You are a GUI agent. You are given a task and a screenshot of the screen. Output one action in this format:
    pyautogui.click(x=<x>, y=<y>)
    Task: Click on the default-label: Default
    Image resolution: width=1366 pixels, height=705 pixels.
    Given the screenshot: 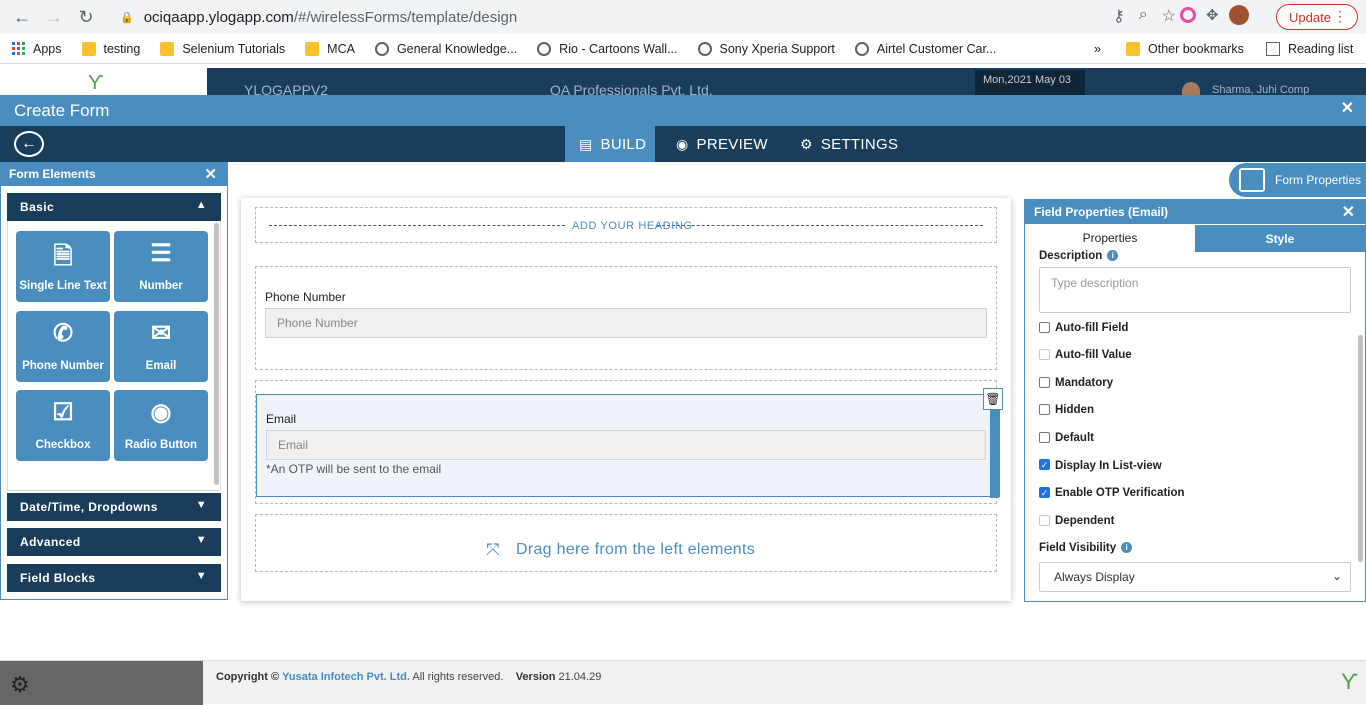 What is the action you would take?
    pyautogui.click(x=1074, y=438)
    